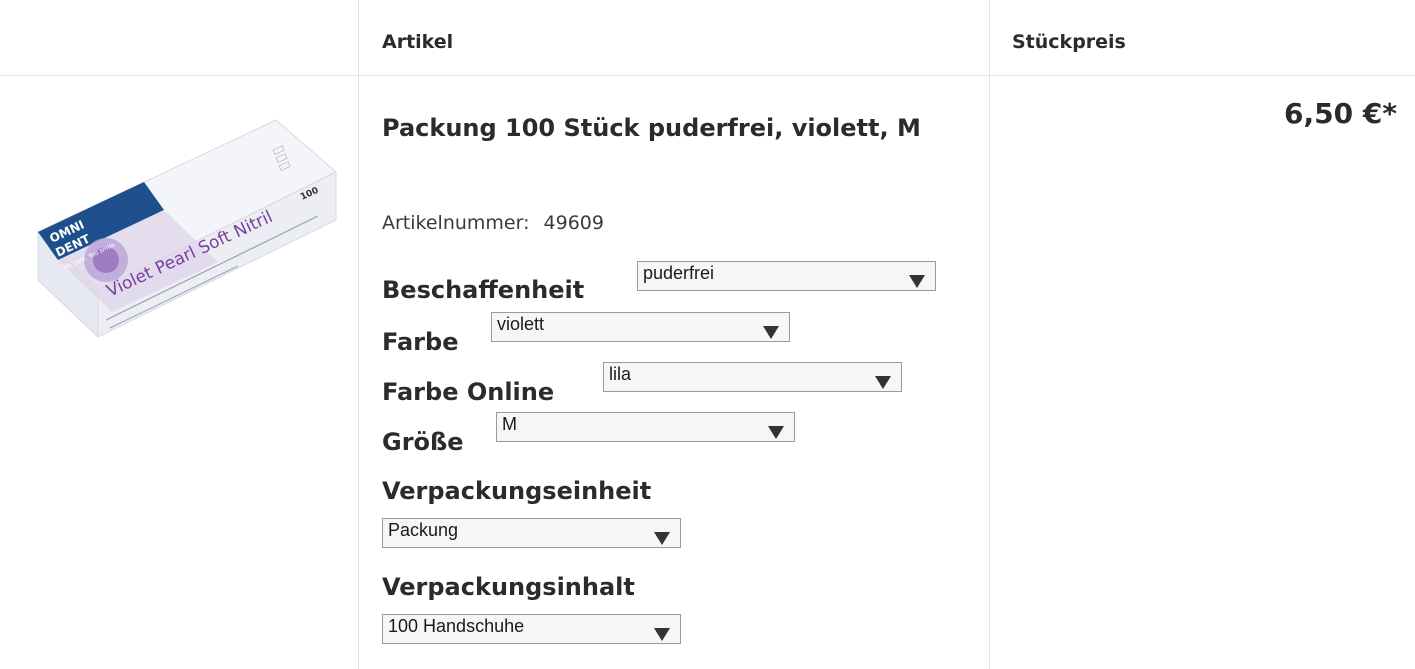  I want to click on select-groesse-value: M, so click(509, 424).